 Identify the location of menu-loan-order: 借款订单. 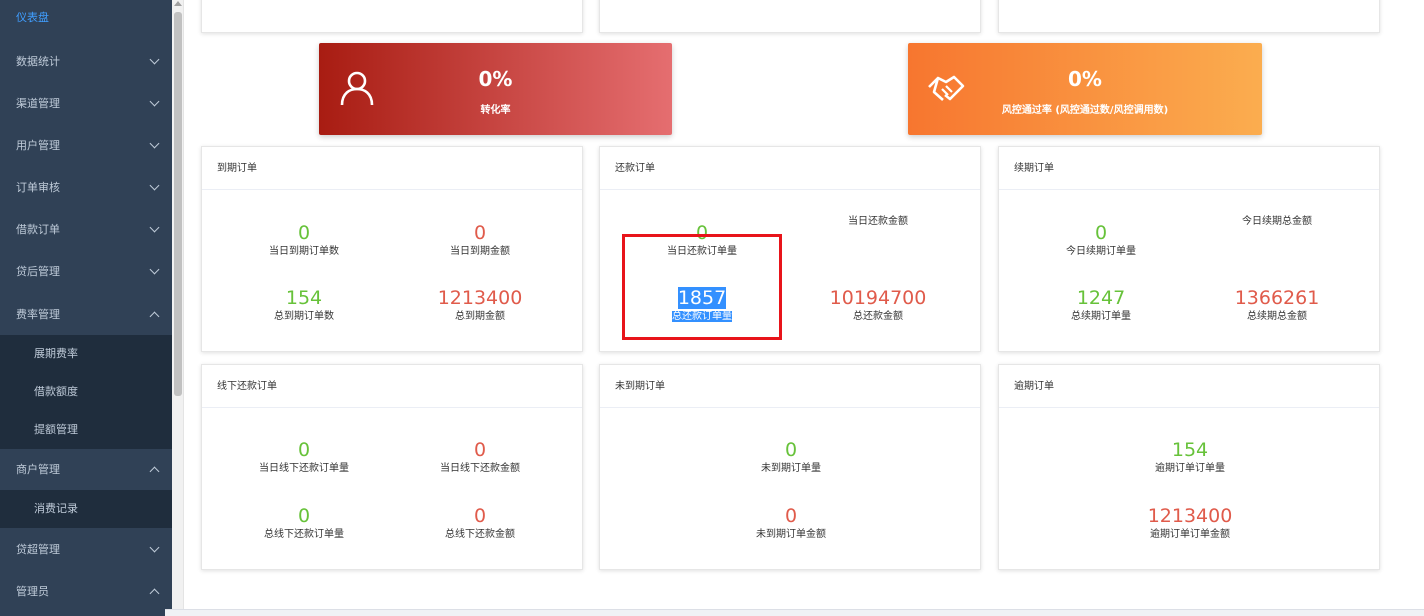
(86, 230).